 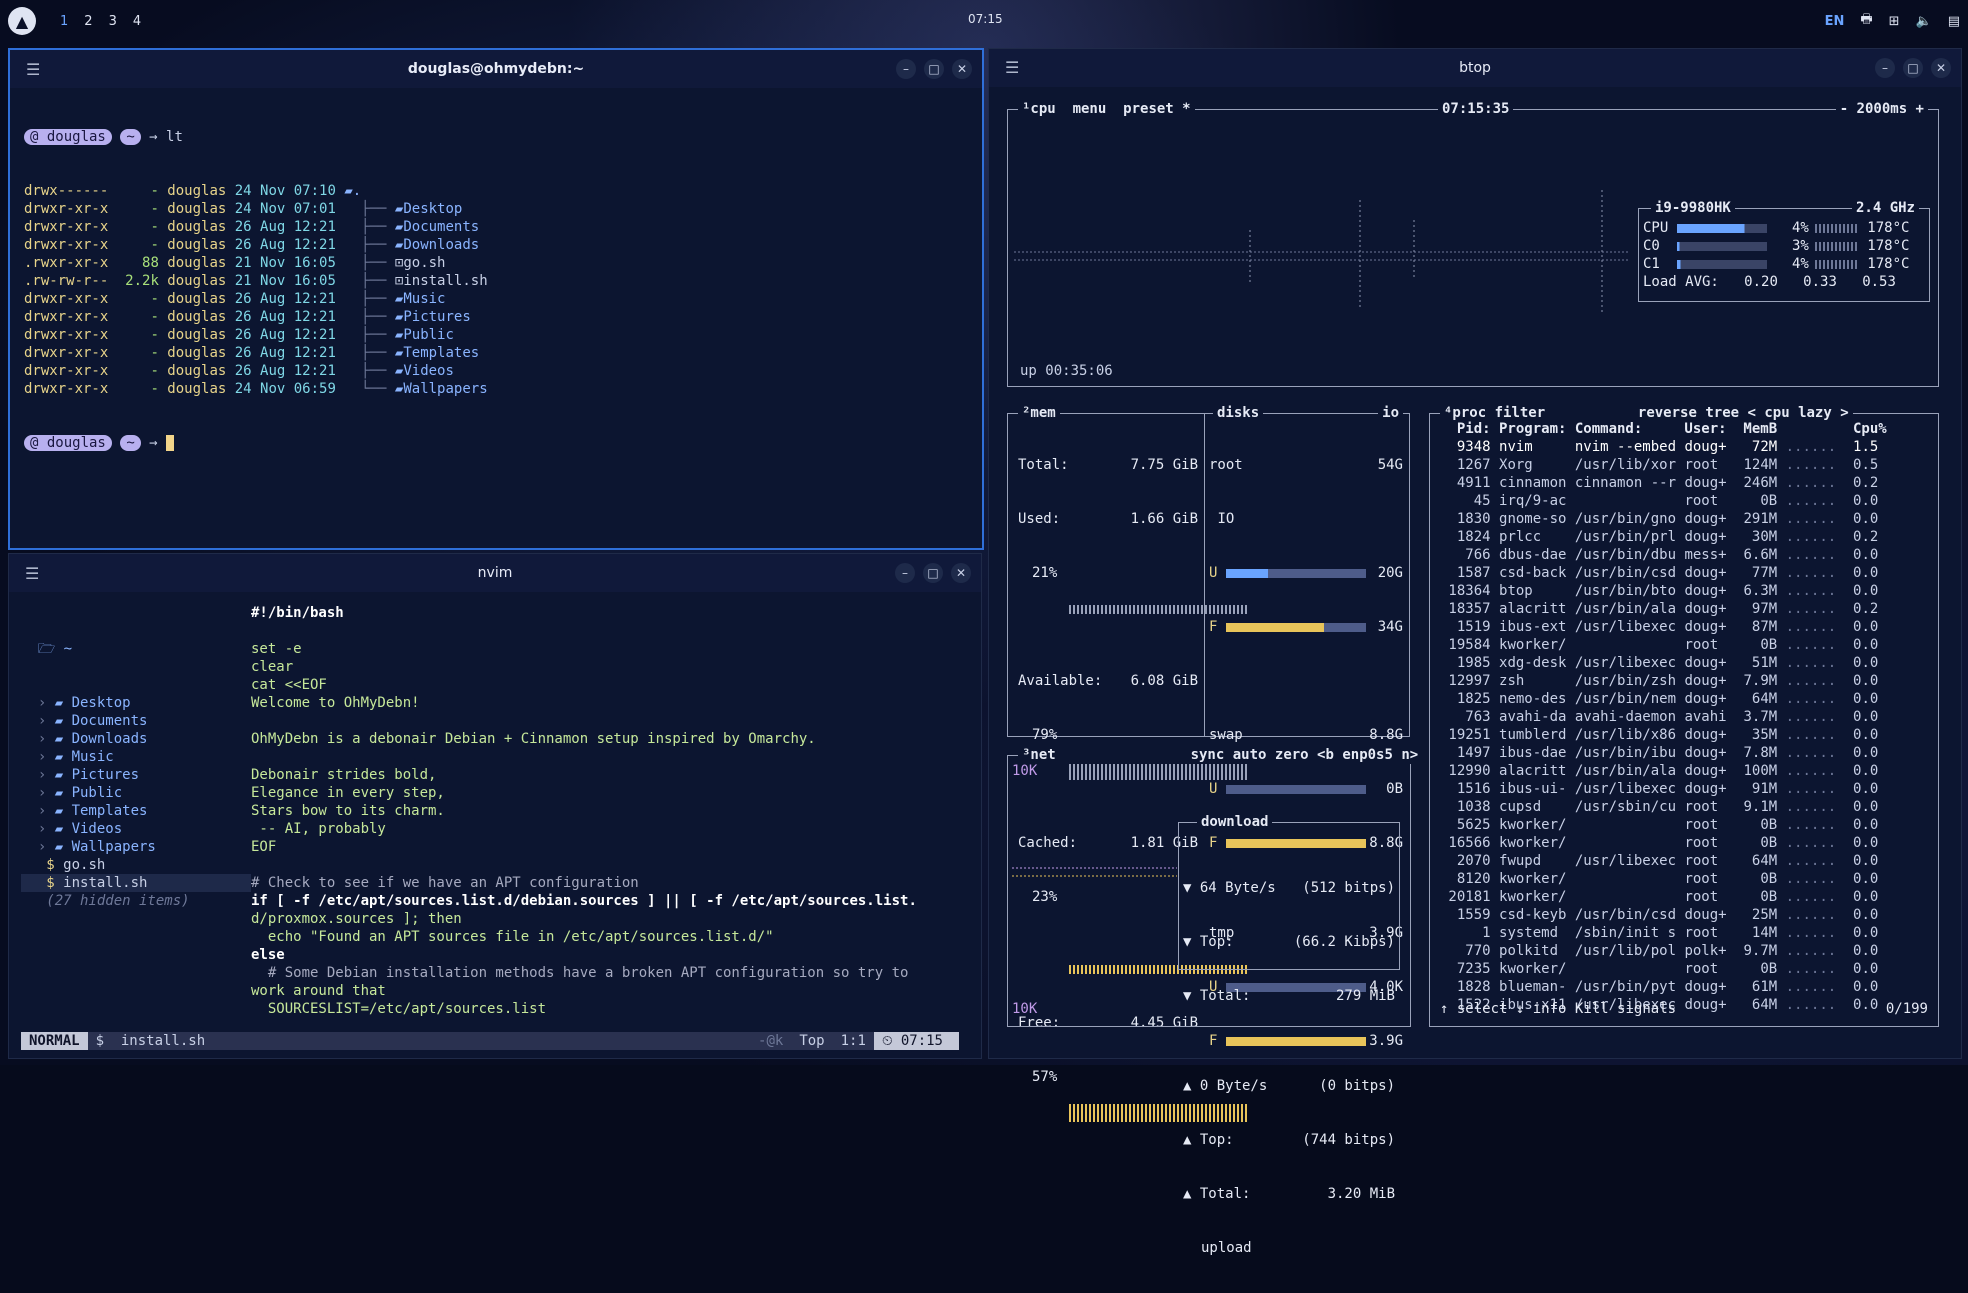 What do you see at coordinates (136, 739) in the screenshot?
I see `tree-folder: › ▰ Downloads` at bounding box center [136, 739].